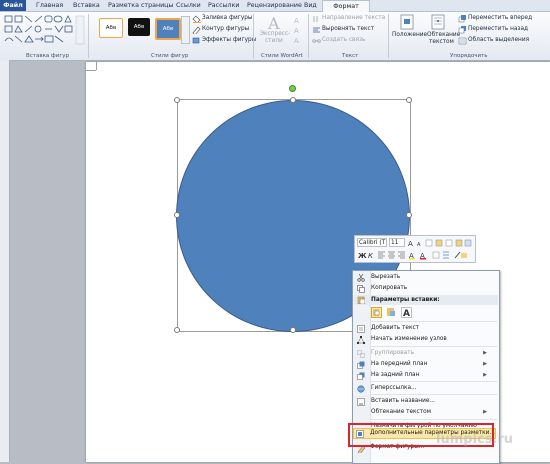 This screenshot has height=464, width=550. What do you see at coordinates (409, 100) in the screenshot?
I see `resize-handle-top-right` at bounding box center [409, 100].